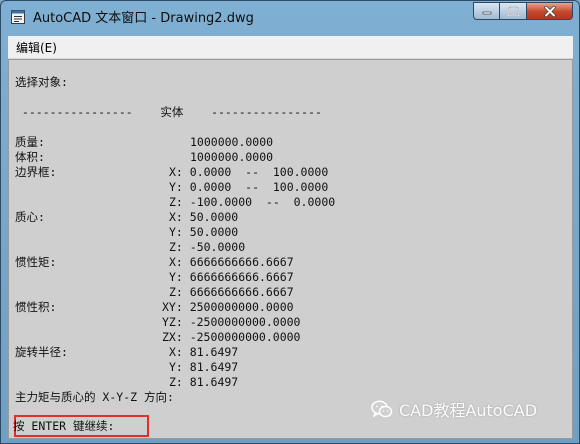 The image size is (580, 444). I want to click on menu-edit: 编辑(E), so click(36, 47).